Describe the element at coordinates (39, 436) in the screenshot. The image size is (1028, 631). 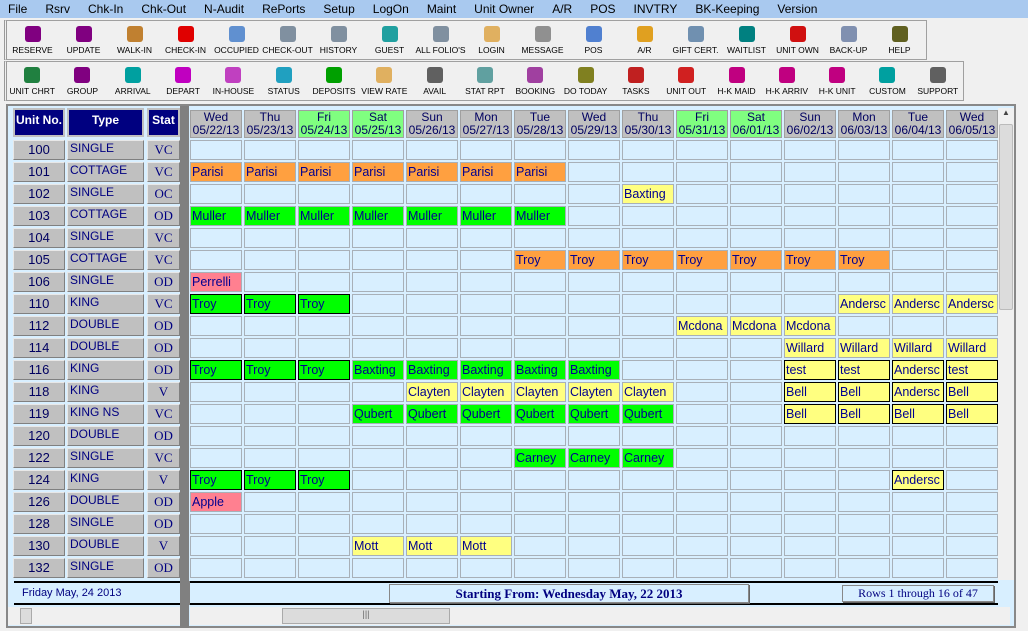
I see `unit-number: 120` at that location.